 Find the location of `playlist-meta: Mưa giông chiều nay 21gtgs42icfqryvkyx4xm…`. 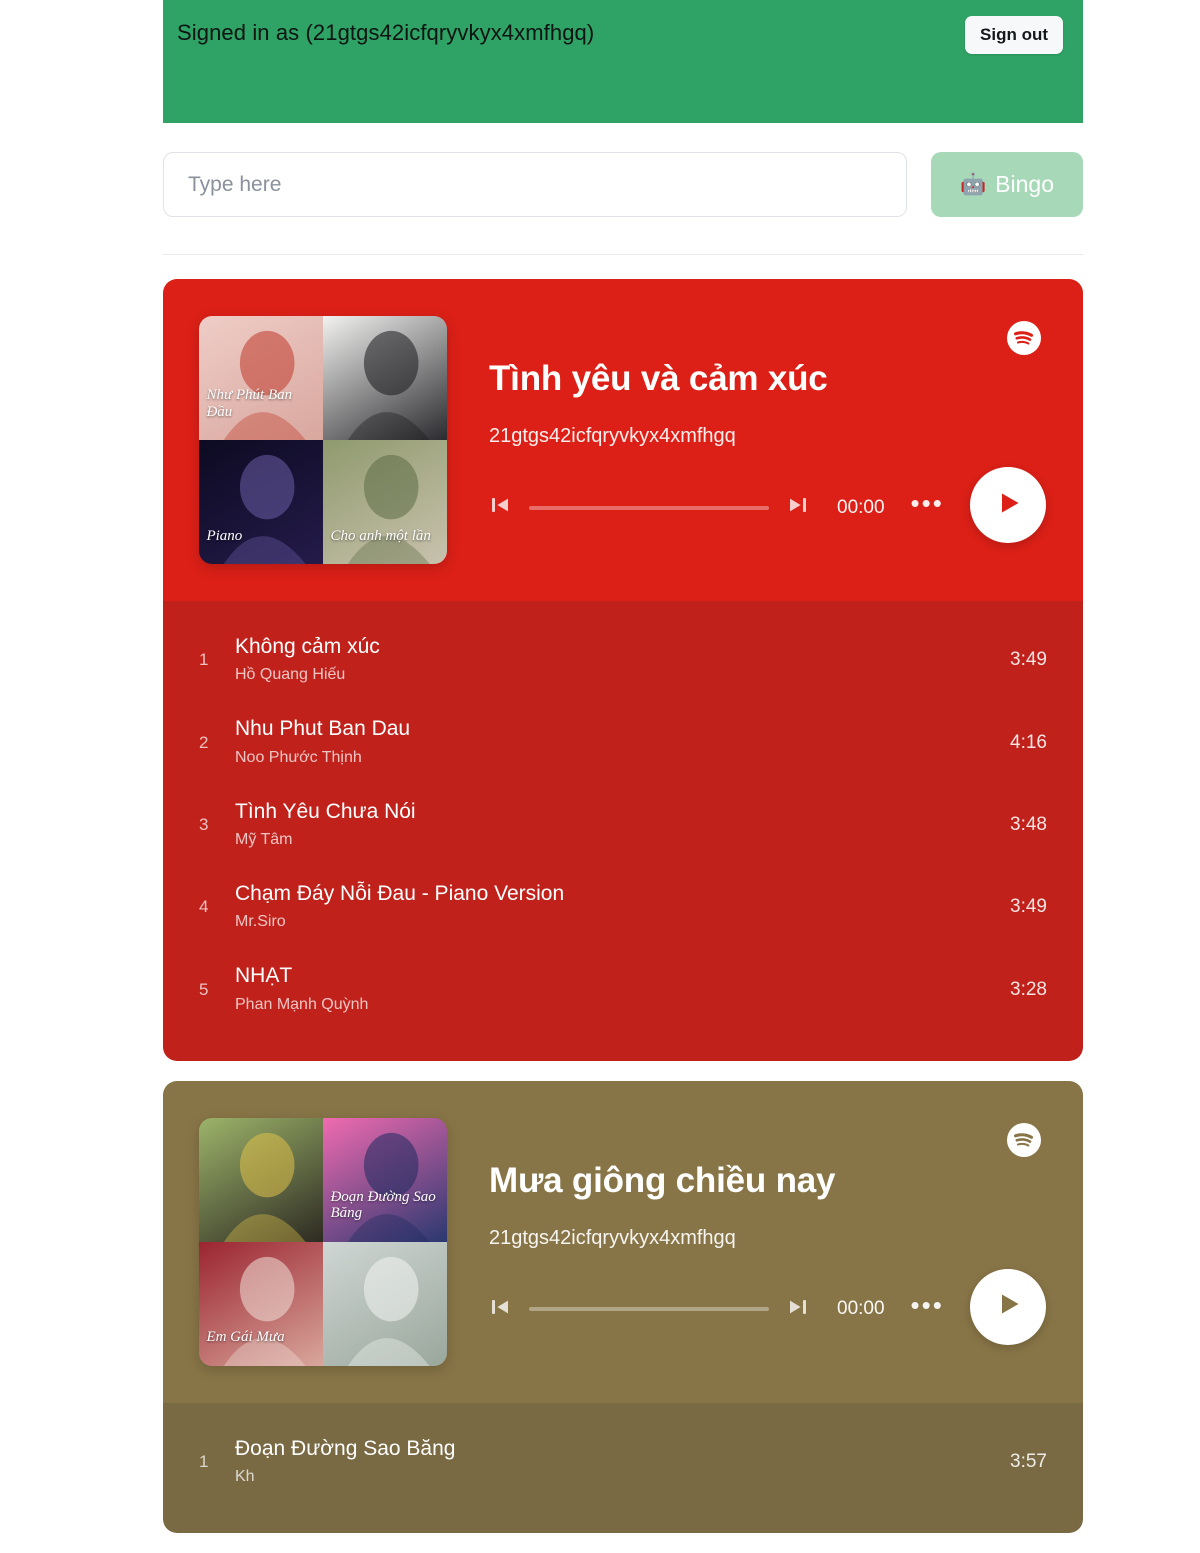

playlist-meta: Mưa giông chiều nay 21gtgs42icfqryvkyx4xm… is located at coordinates (748, 1242).